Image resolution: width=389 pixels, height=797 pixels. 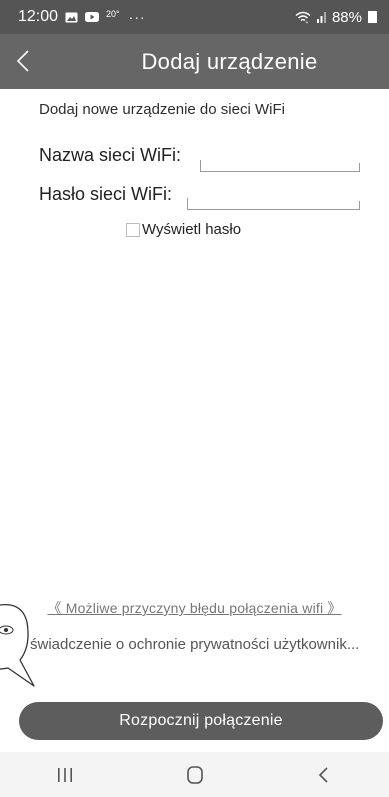 I want to click on start-connection-button: Rozpocznij połączenie, so click(x=201, y=721).